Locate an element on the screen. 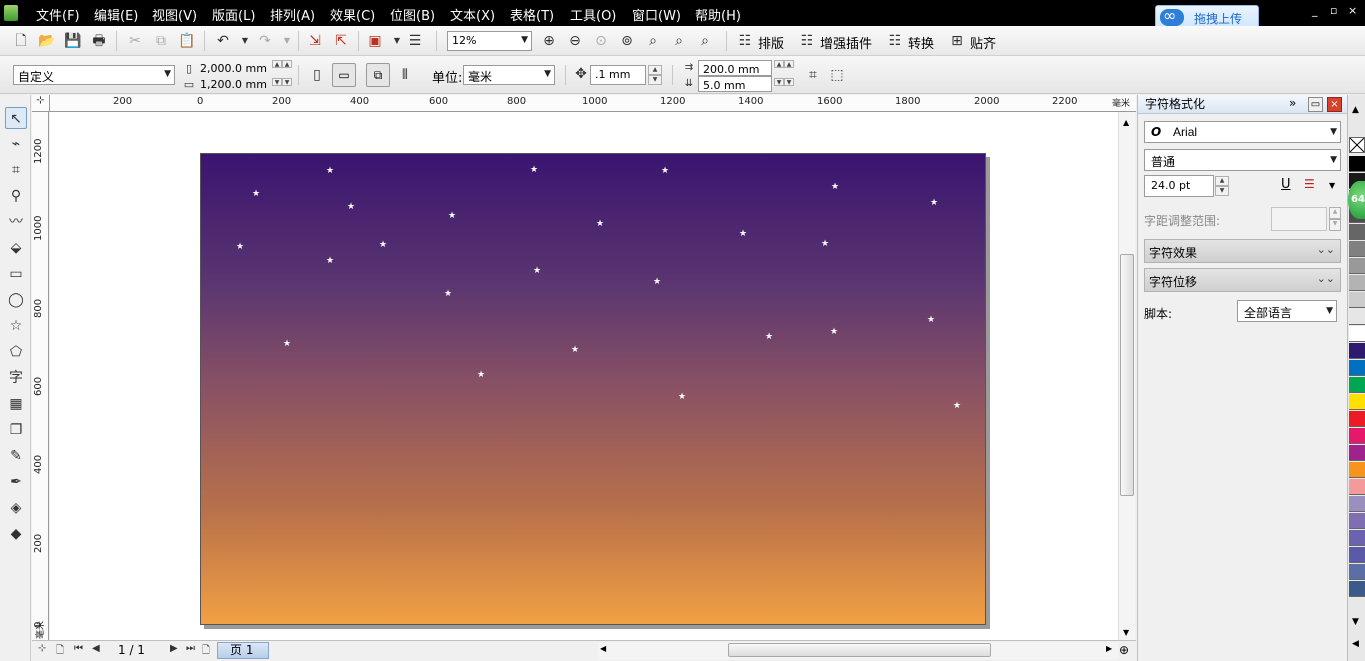 The image size is (1365, 661). zoom-page-icon: ⌕ is located at coordinates (653, 41).